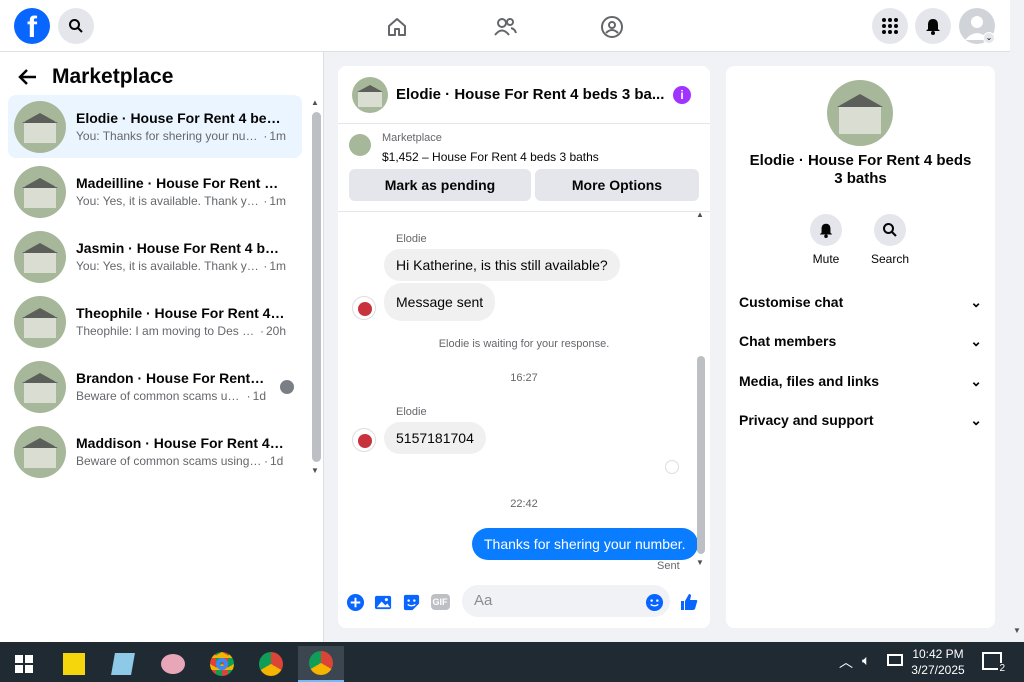 Image resolution: width=1024 pixels, height=682 pixels. Describe the element at coordinates (585, 544) in the screenshot. I see `outgoing-message: Thanks for shering your number.` at that location.